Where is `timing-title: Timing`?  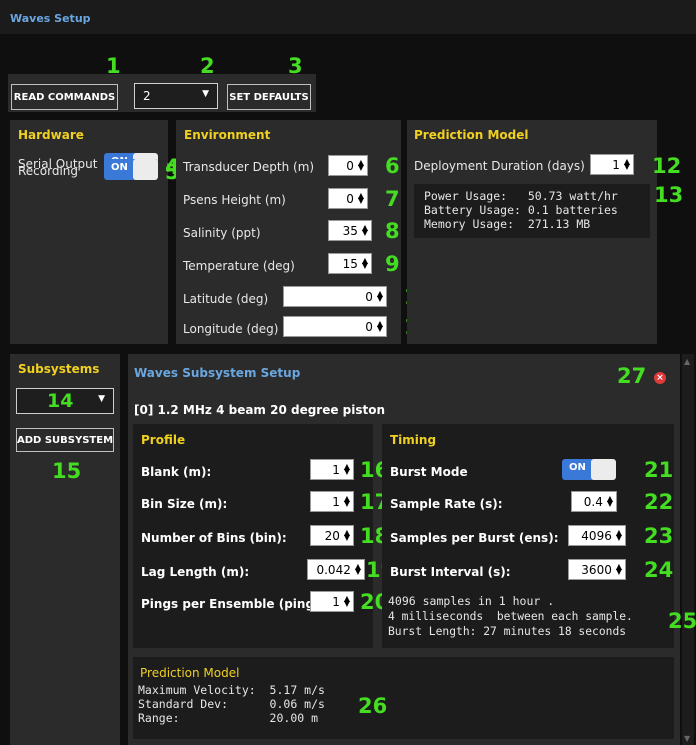
timing-title: Timing is located at coordinates (413, 440).